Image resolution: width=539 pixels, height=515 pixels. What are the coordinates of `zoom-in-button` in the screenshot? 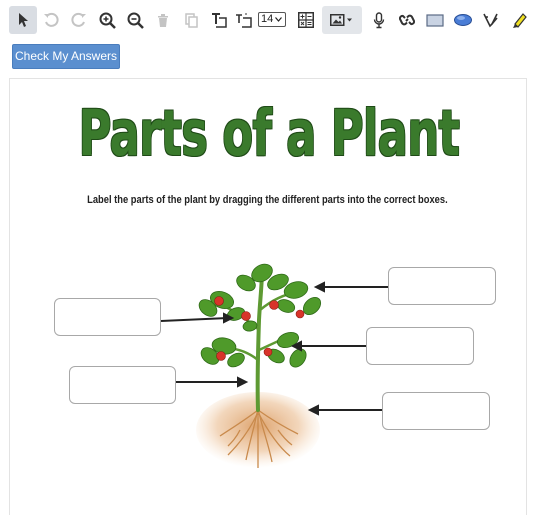 It's located at (107, 20).